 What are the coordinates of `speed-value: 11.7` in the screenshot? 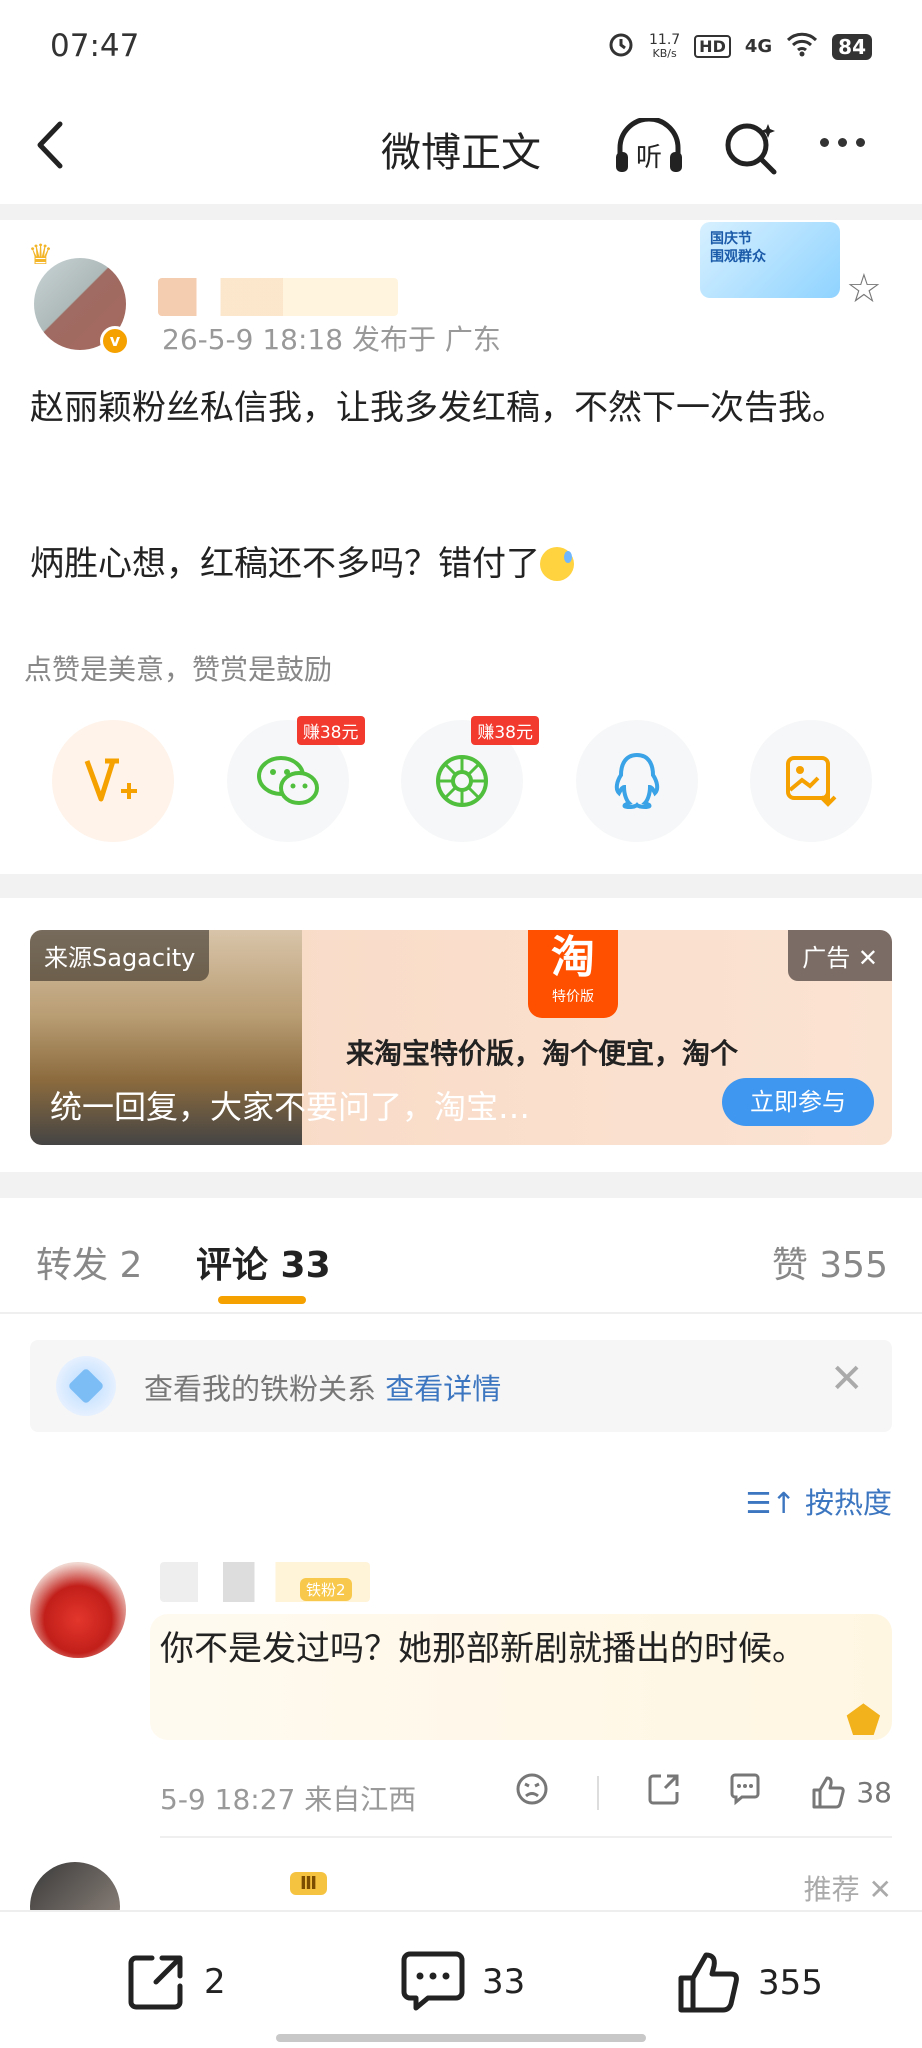 It's located at (665, 39).